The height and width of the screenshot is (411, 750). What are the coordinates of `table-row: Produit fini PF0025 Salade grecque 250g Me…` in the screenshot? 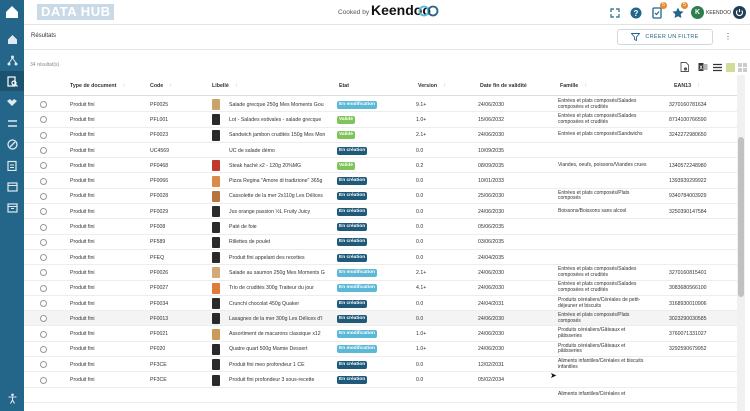 It's located at (380, 105).